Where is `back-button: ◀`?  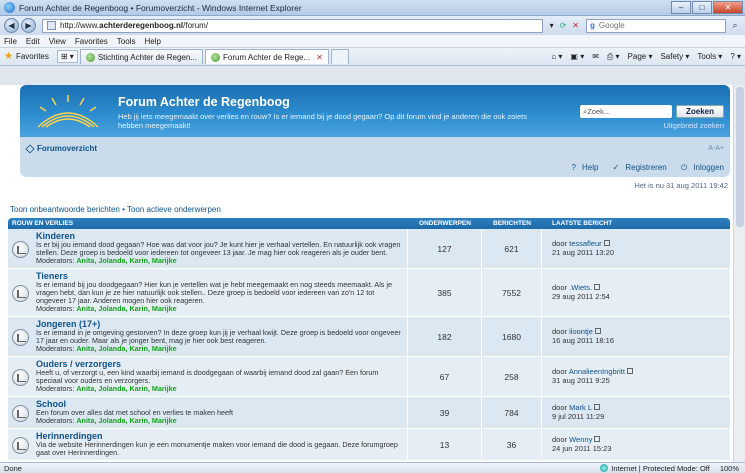 back-button: ◀ is located at coordinates (11, 25).